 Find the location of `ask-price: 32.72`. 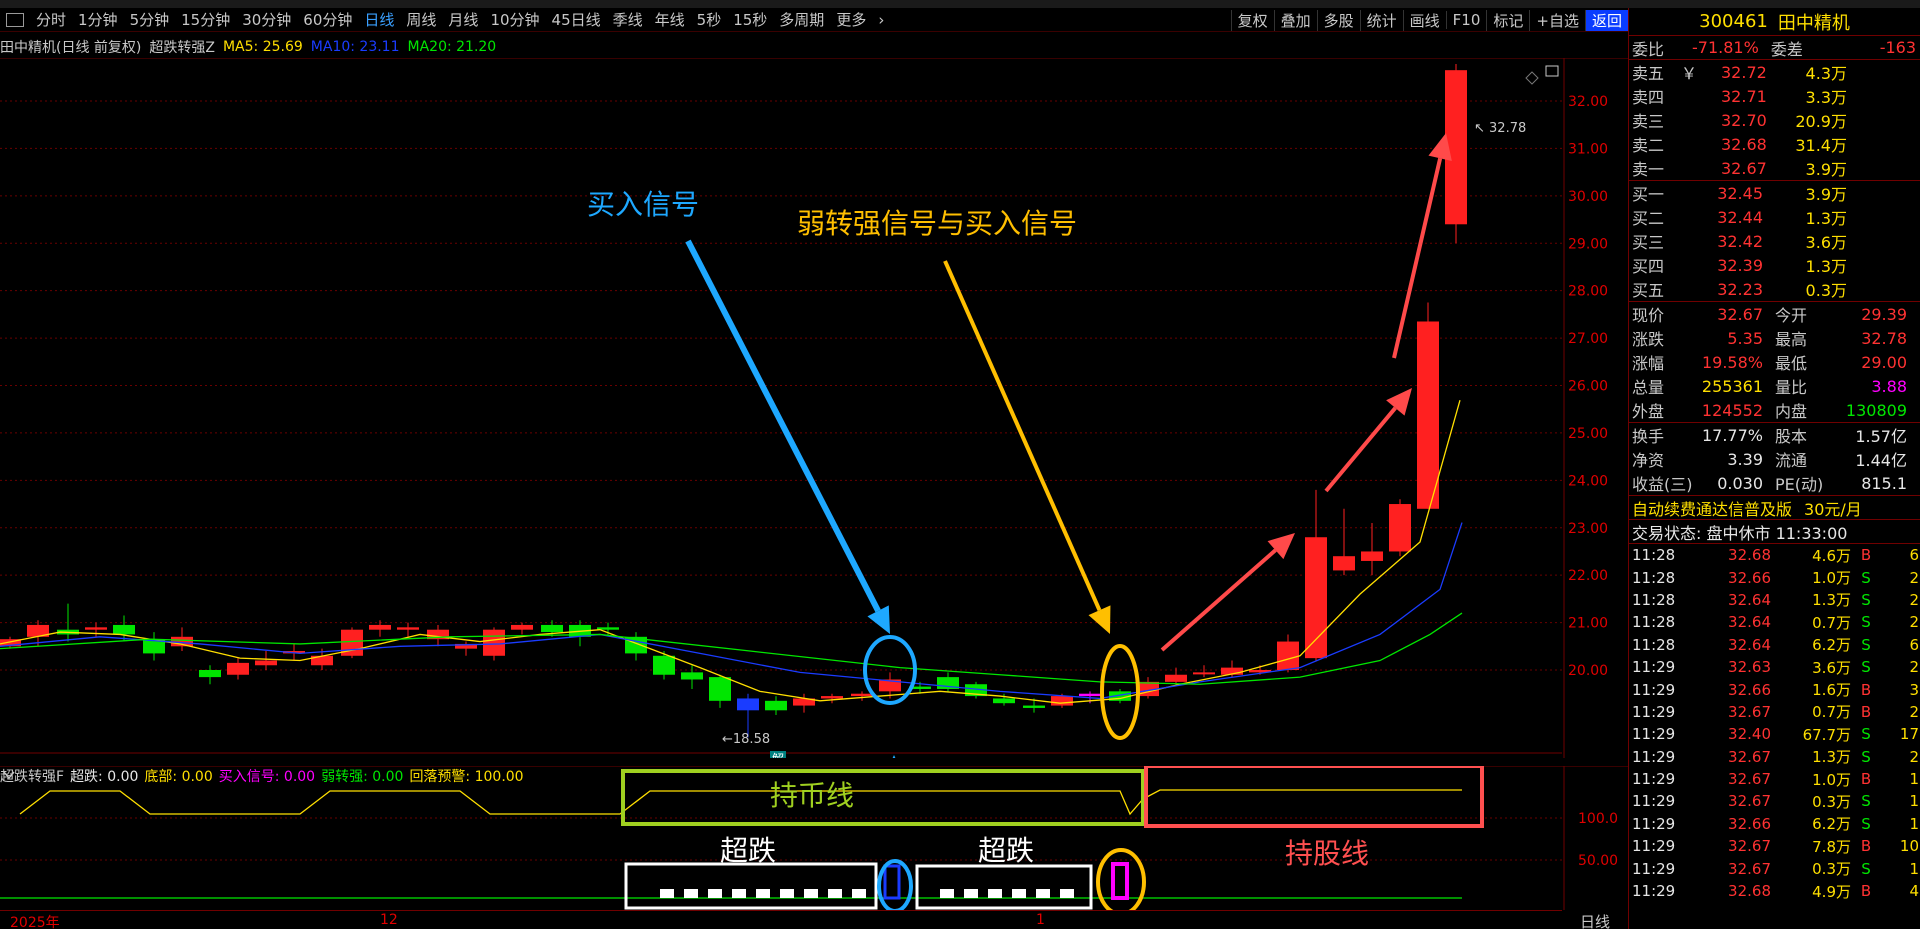

ask-price: 32.72 is located at coordinates (1744, 72).